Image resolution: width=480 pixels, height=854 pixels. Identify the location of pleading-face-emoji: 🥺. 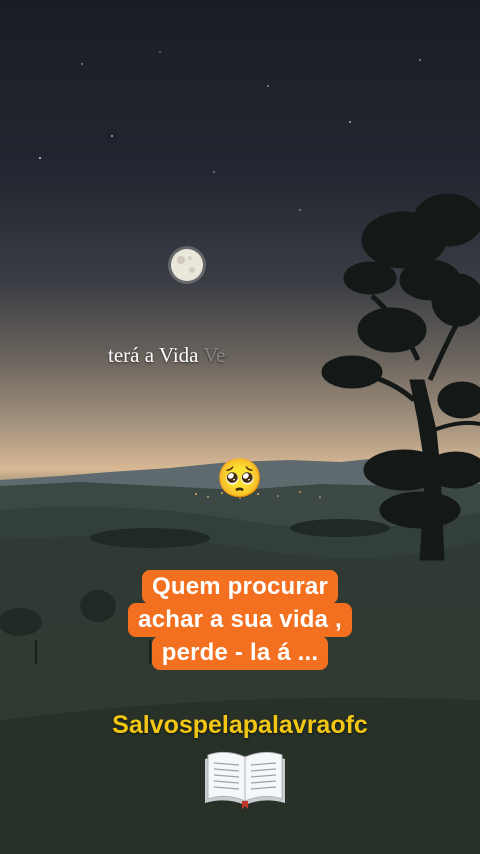
(240, 479).